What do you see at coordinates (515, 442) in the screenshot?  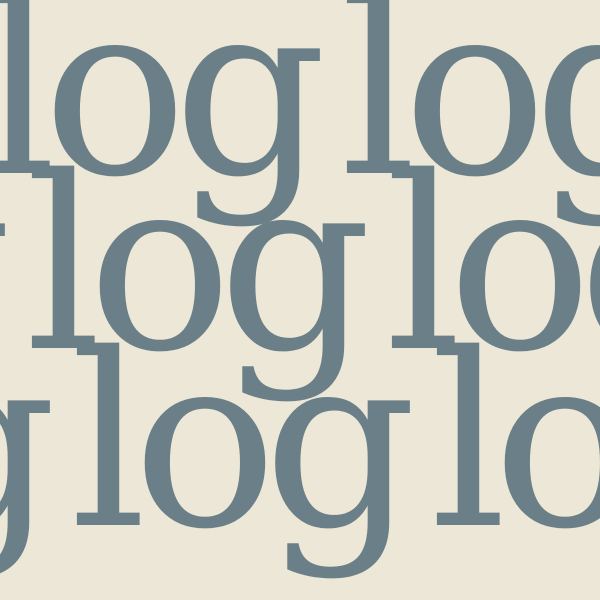 I see `log-word-r3-c3: log` at bounding box center [515, 442].